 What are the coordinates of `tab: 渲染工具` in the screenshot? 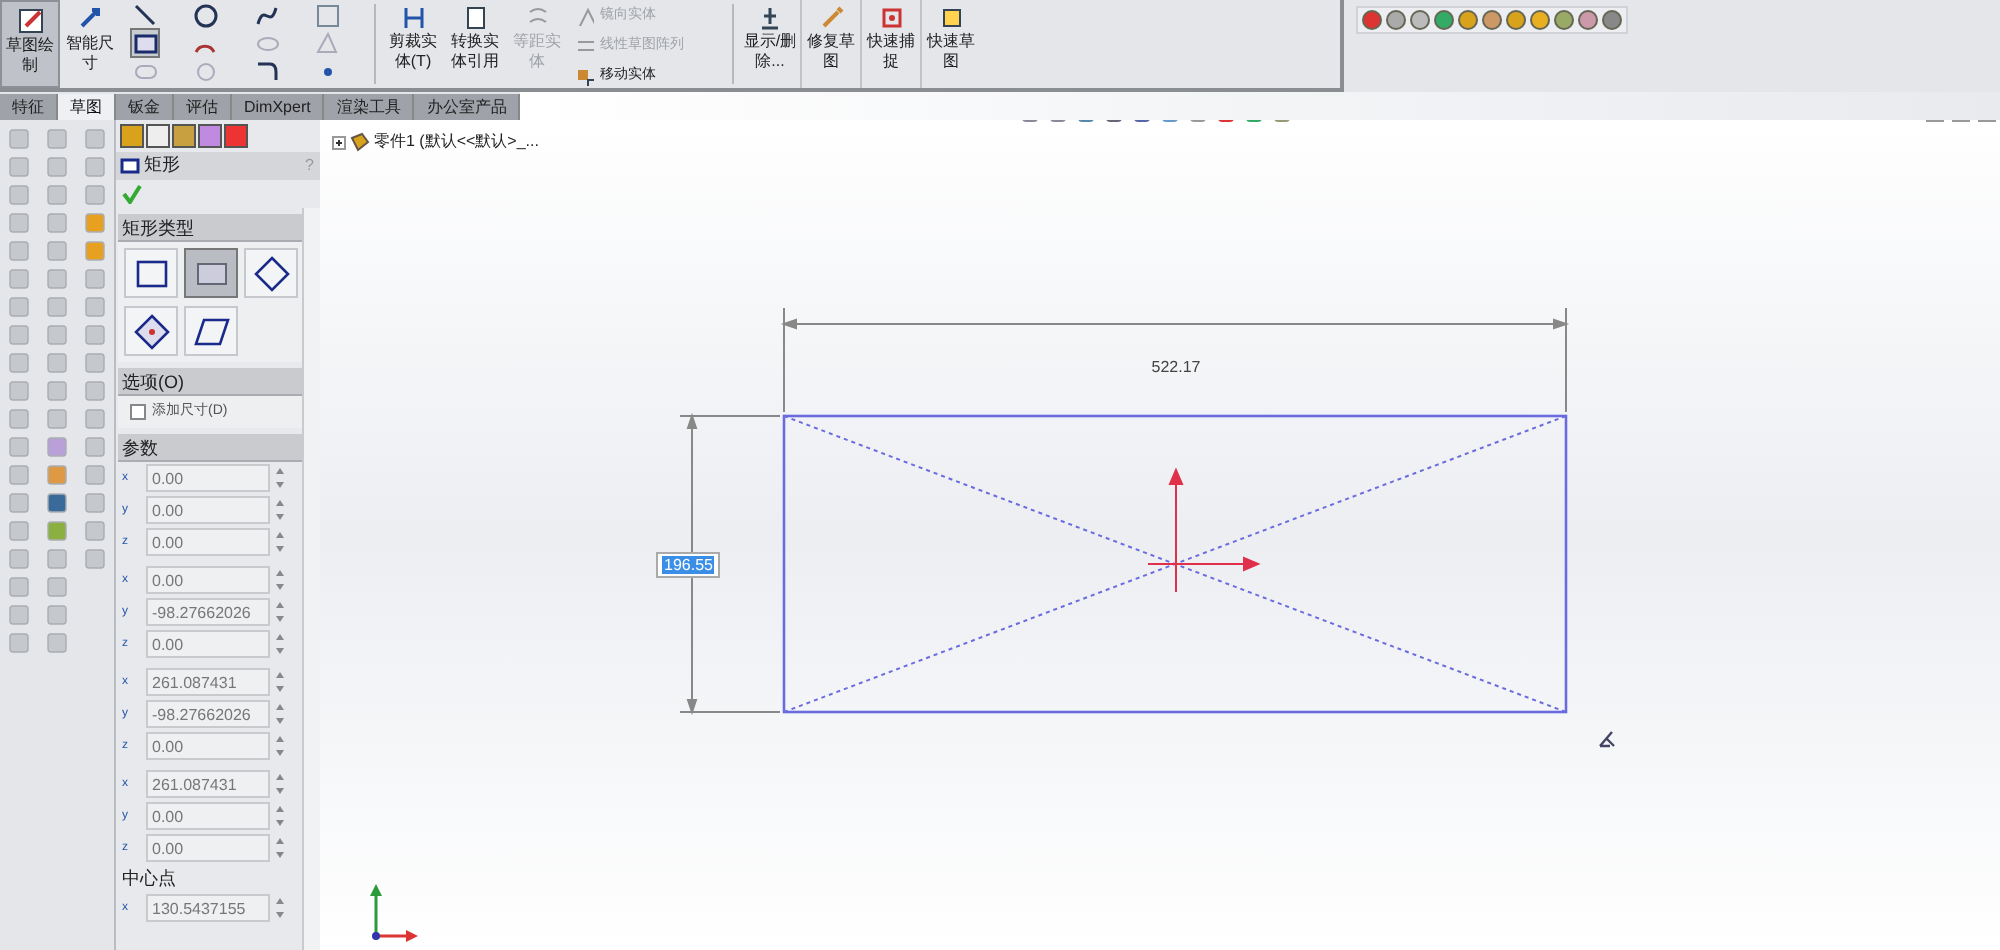 It's located at (369, 107).